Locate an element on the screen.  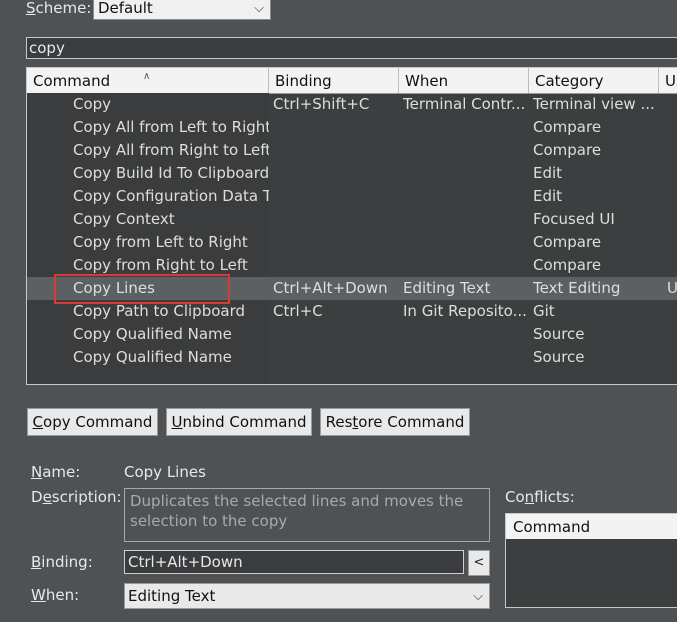
column-command: Command ∧ is located at coordinates (148, 80).